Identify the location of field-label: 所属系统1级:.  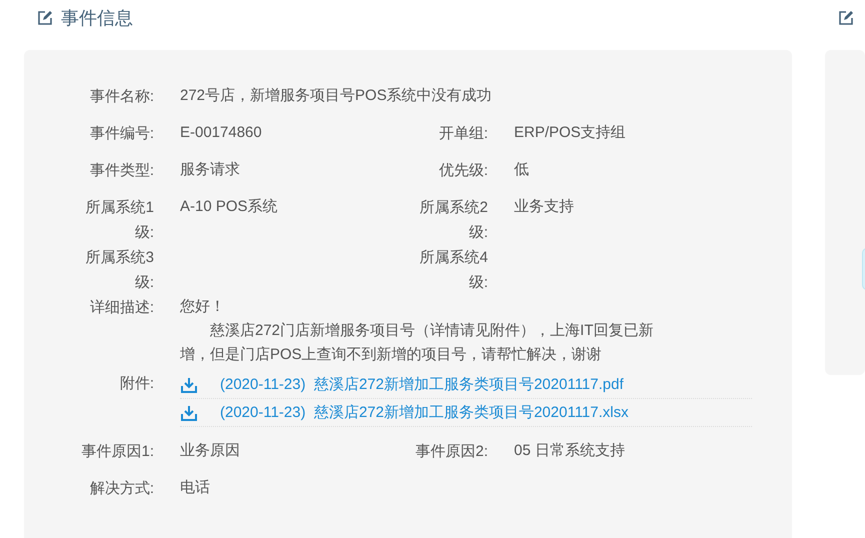
(119, 220).